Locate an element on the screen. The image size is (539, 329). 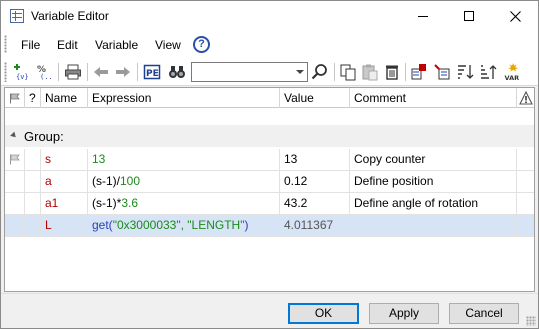
import-button is located at coordinates (442, 72).